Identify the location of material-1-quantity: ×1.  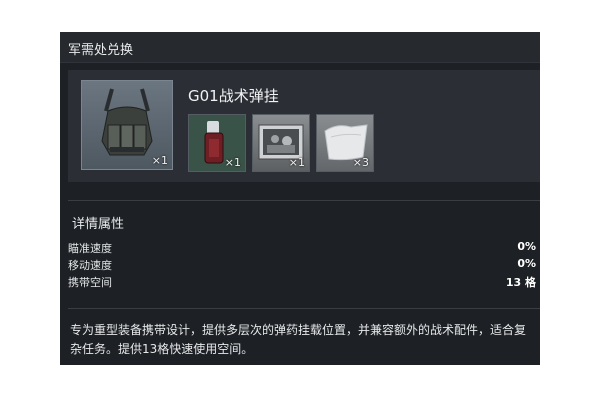
(232, 162).